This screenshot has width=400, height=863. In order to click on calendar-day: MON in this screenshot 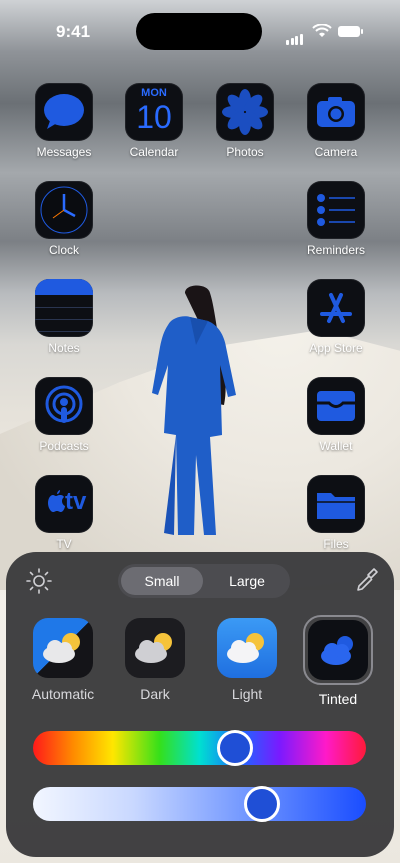, I will do `click(154, 93)`.